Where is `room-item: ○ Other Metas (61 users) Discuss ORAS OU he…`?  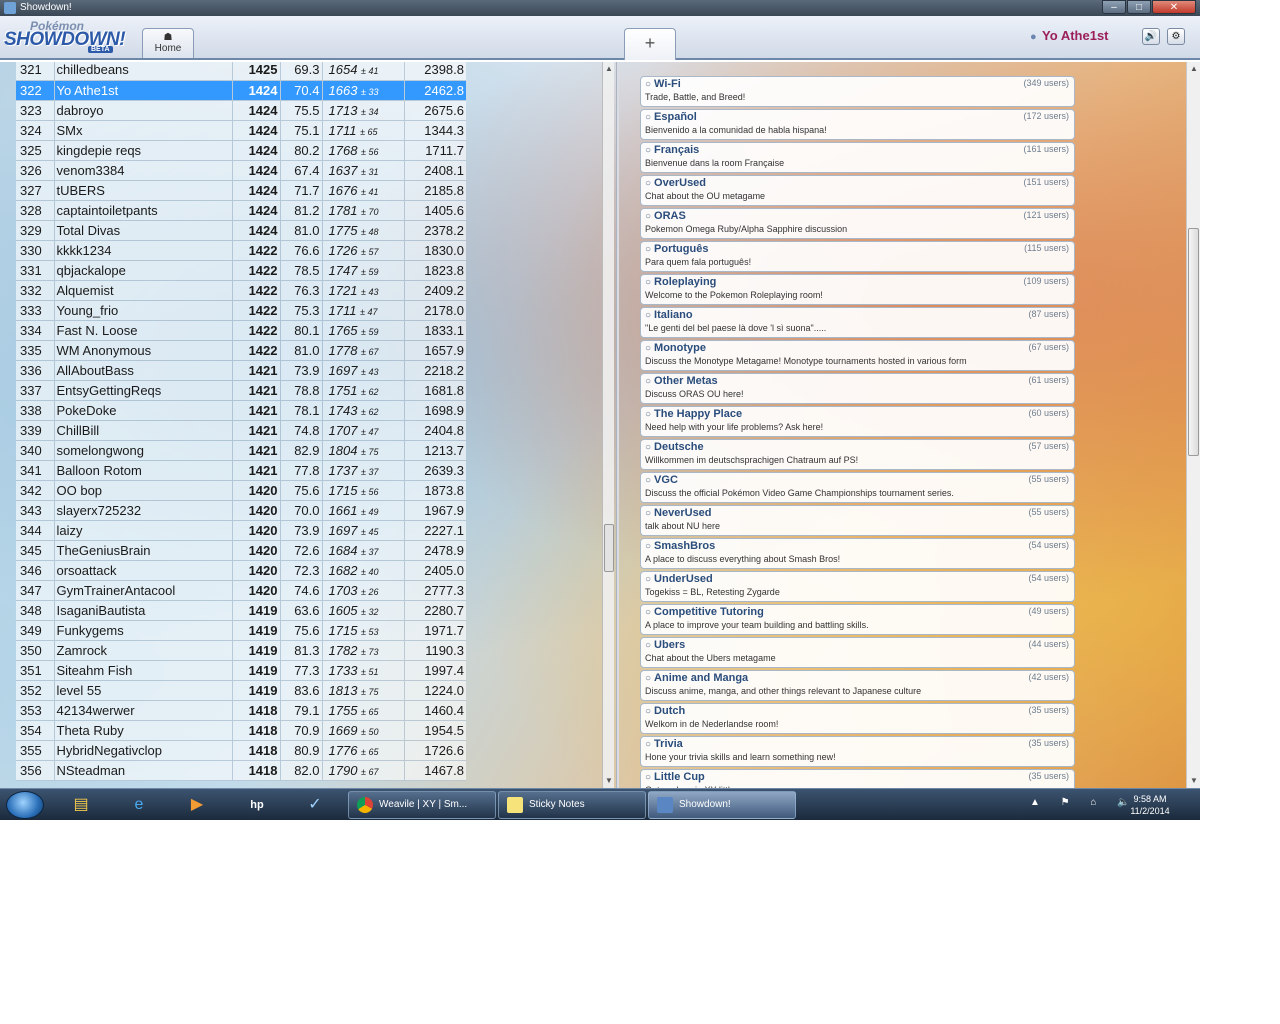
room-item: ○ Other Metas (61 users) Discuss ORAS OU he… is located at coordinates (857, 388).